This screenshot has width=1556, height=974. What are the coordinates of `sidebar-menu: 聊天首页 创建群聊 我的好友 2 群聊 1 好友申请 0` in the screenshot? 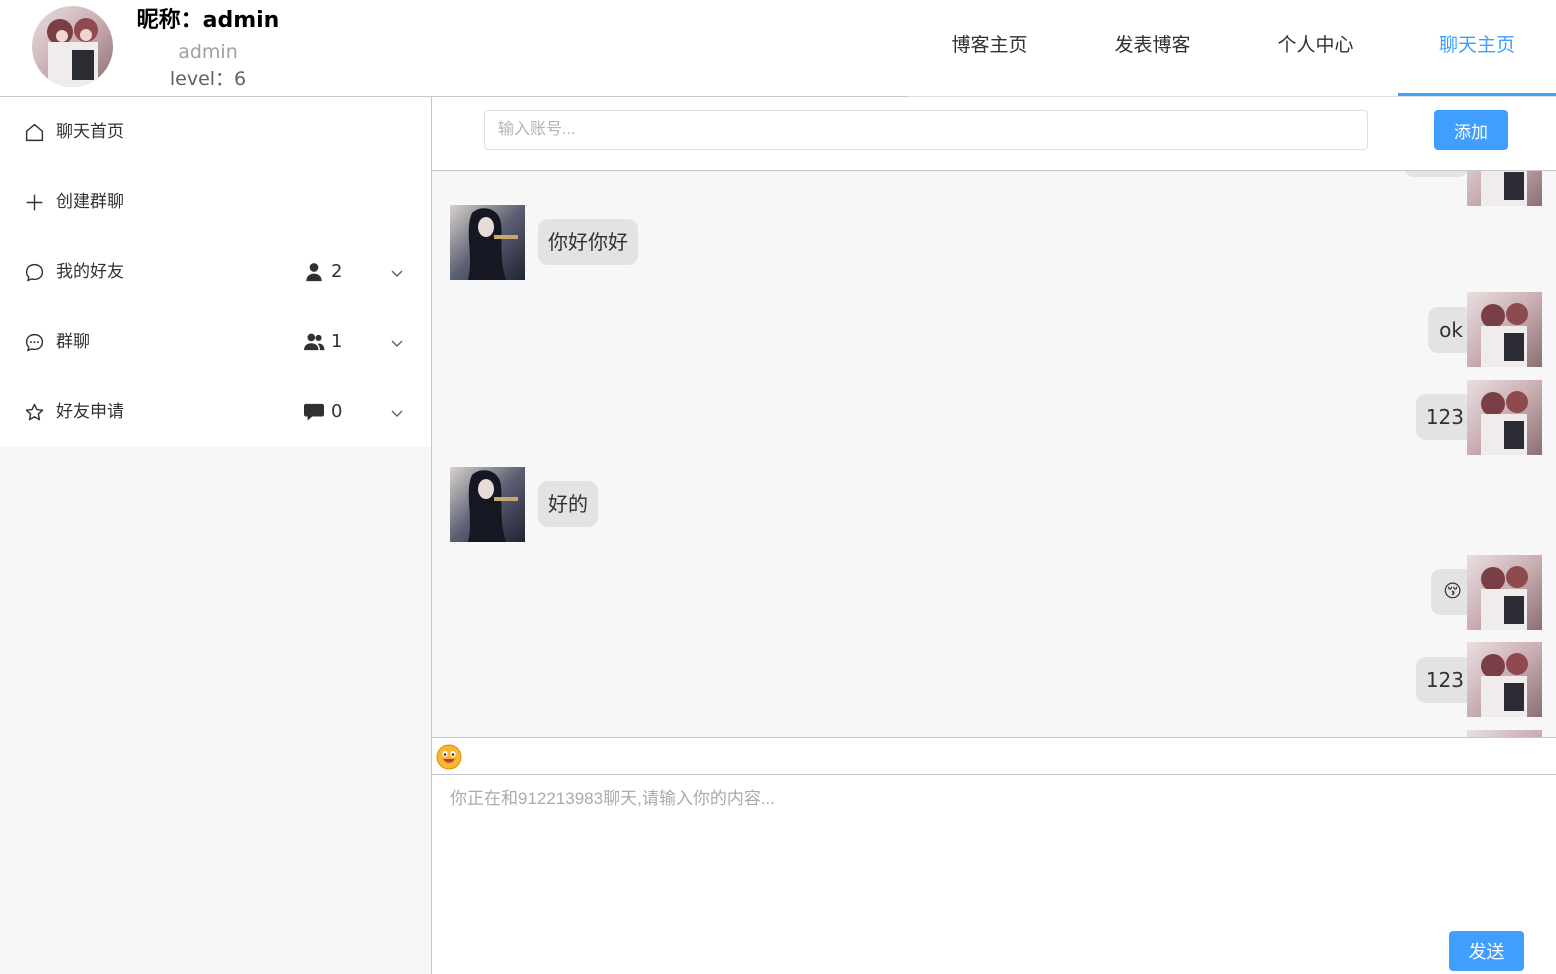 It's located at (215, 272).